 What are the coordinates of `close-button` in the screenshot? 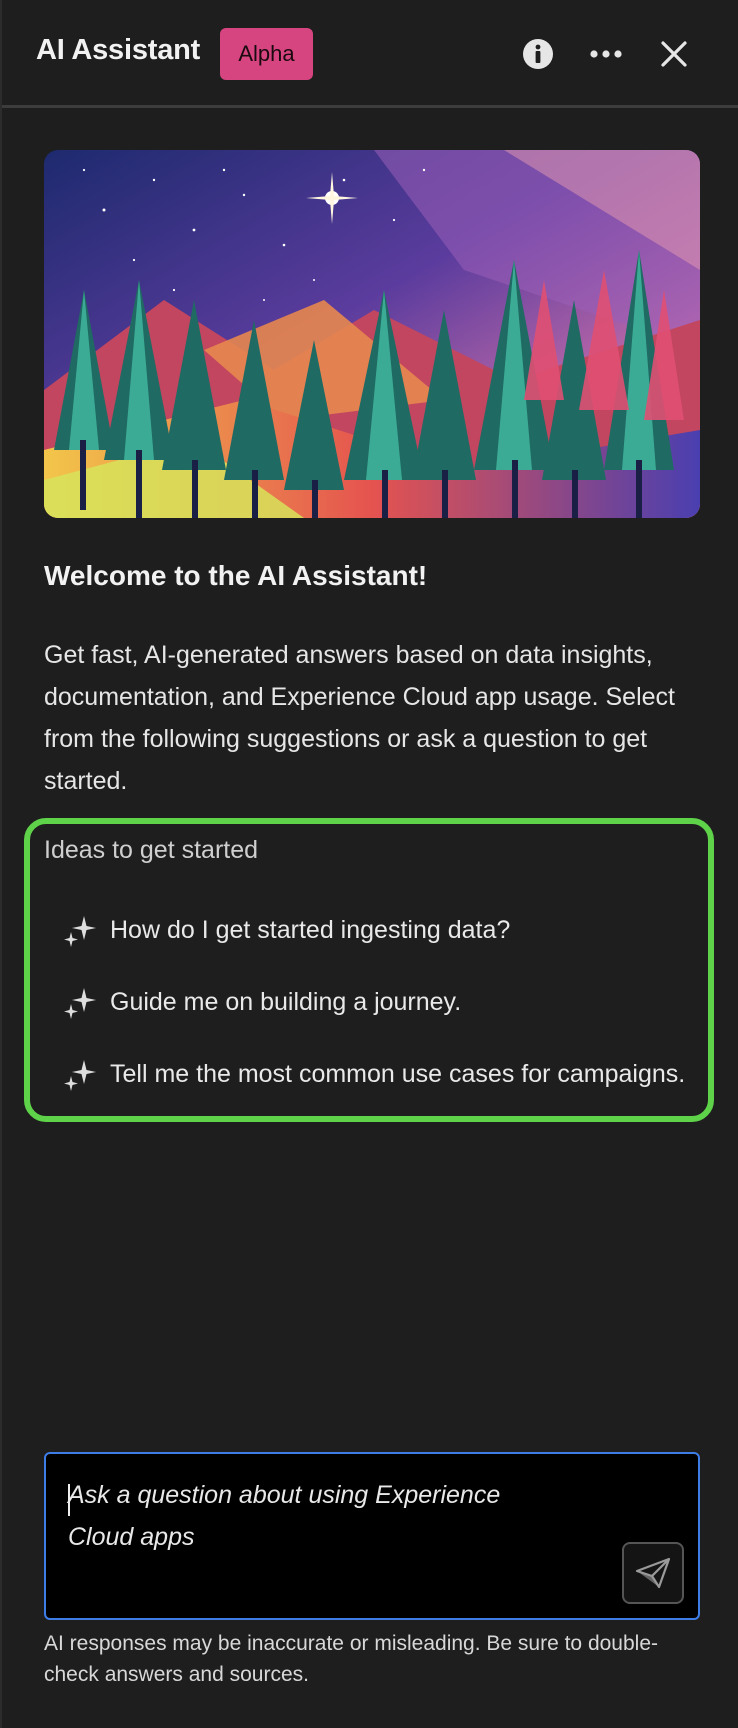 It's located at (674, 54).